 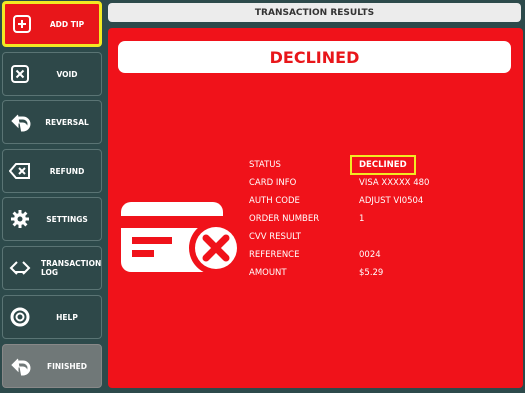 I want to click on settings-button: SETTINGS, so click(x=52, y=219).